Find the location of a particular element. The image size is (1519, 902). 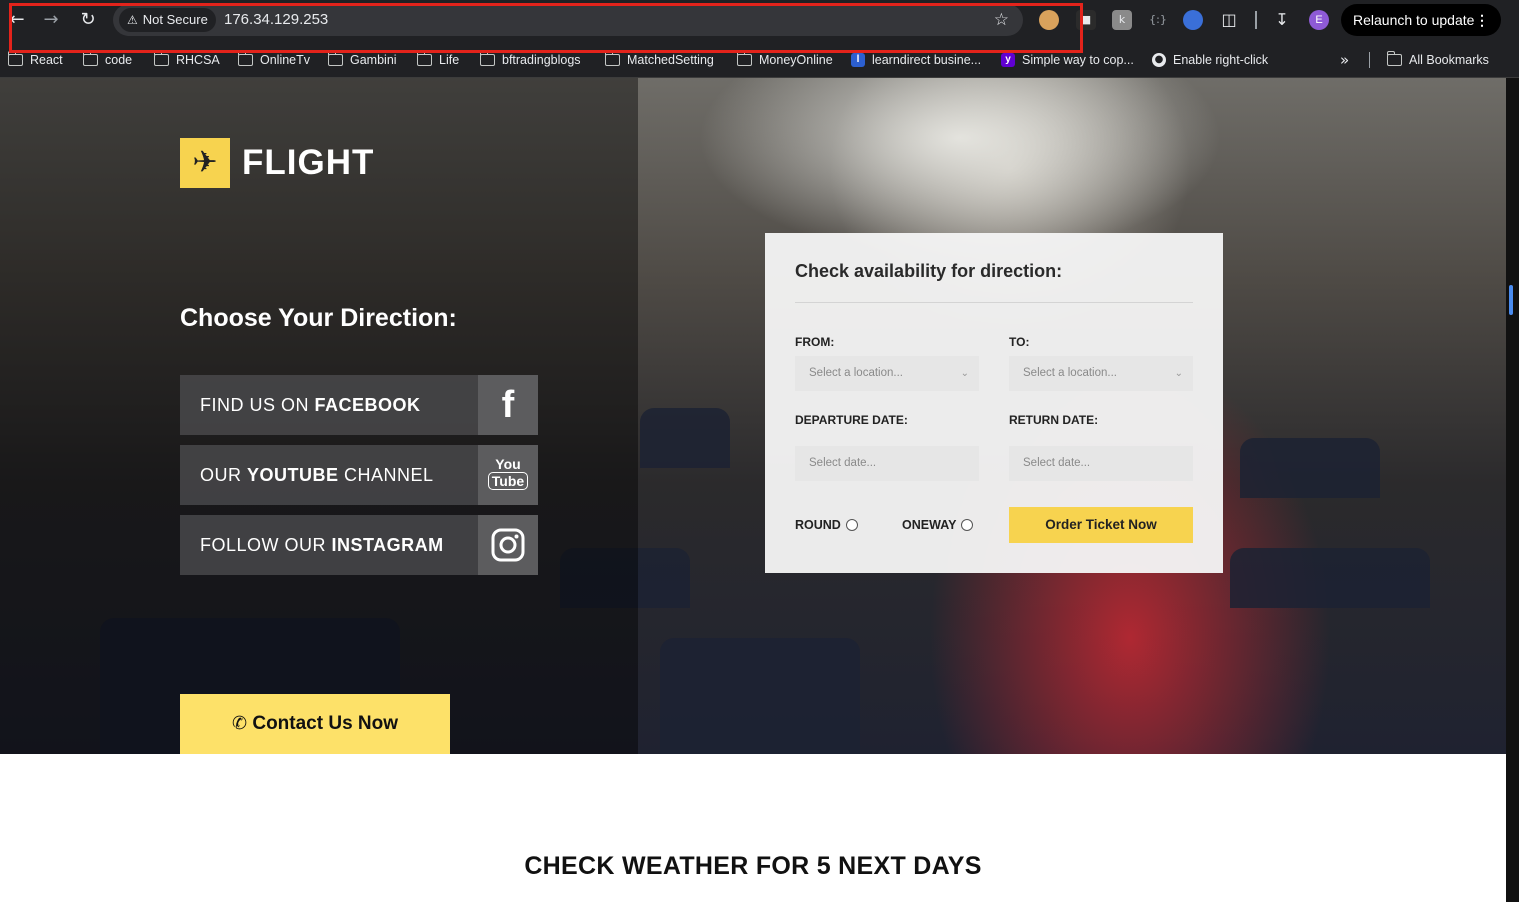

bookmark-label: MatchedSetting is located at coordinates (670, 60).